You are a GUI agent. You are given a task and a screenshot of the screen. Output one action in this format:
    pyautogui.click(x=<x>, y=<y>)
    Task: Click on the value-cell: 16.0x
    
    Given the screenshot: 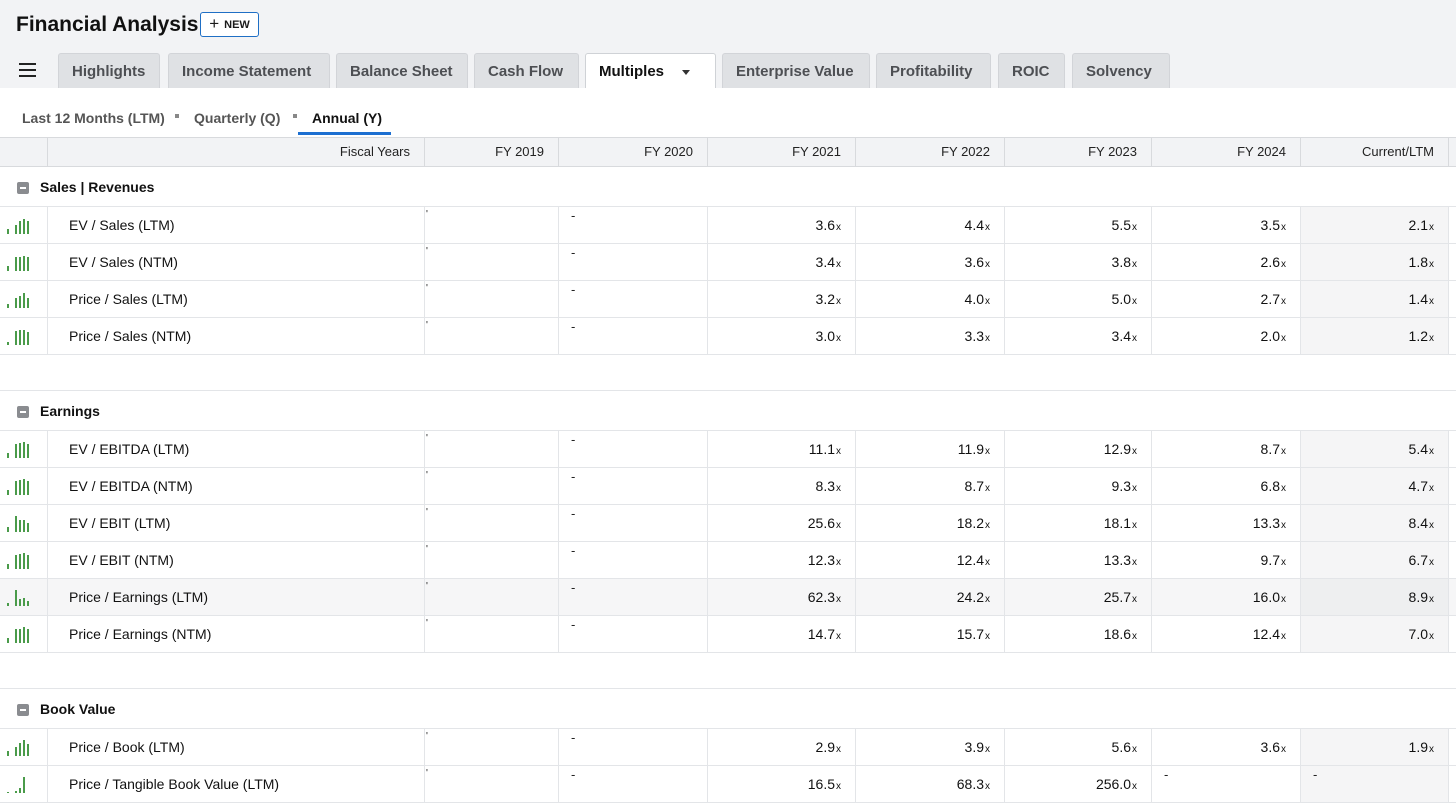 What is the action you would take?
    pyautogui.click(x=1226, y=597)
    